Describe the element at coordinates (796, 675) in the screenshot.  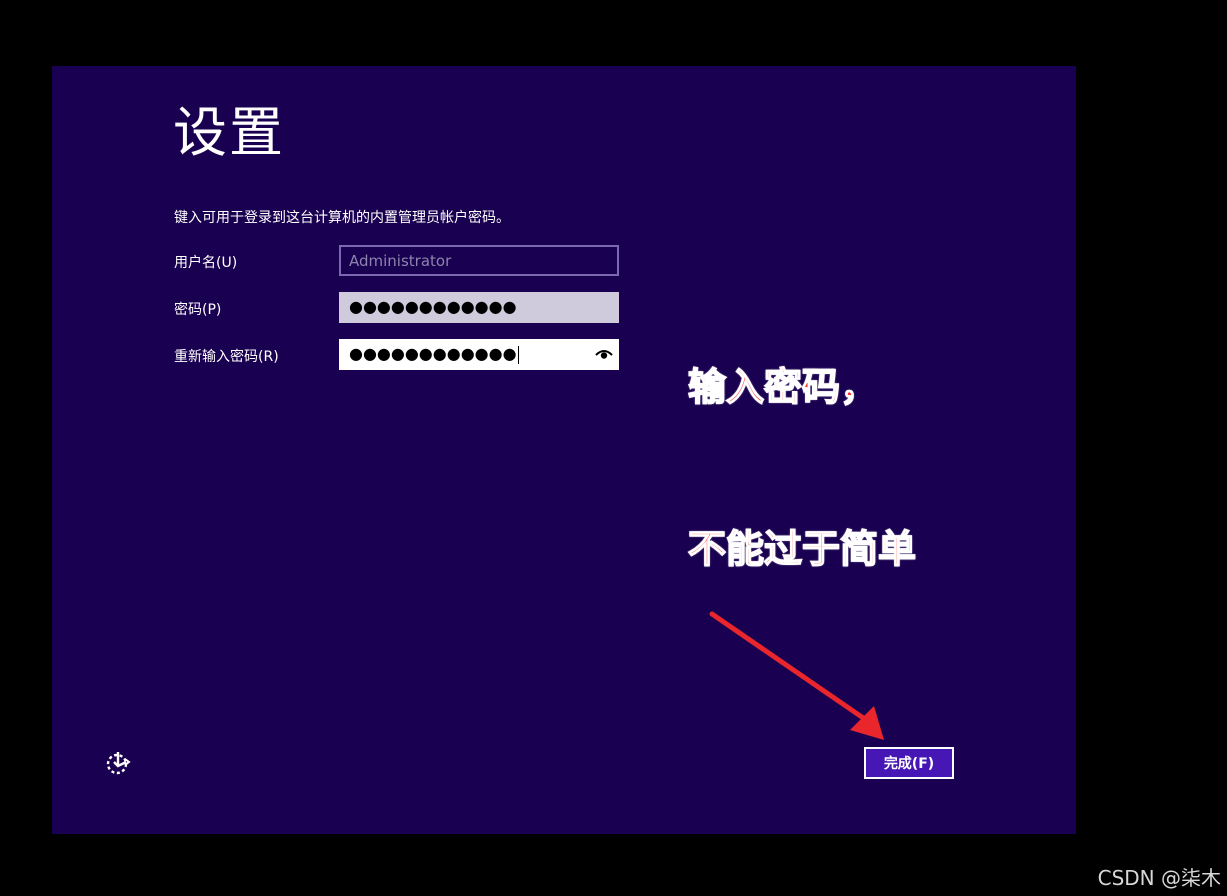
I see `arrow-icon` at that location.